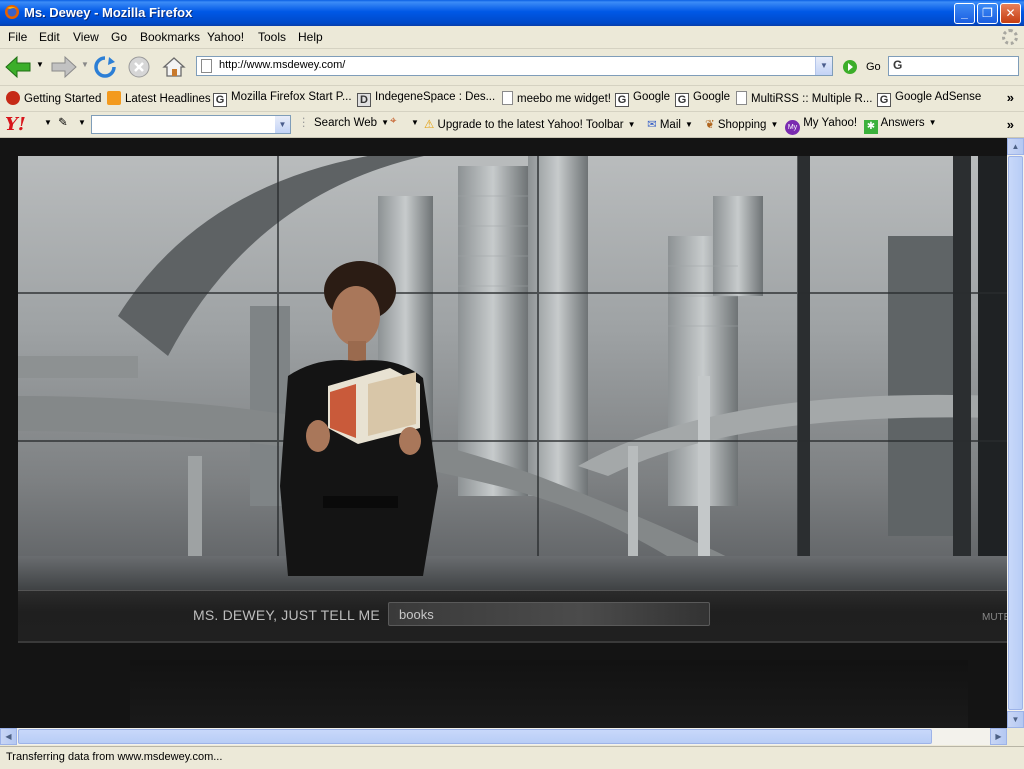  Describe the element at coordinates (15, 124) in the screenshot. I see `yahoo-logo: Y!` at that location.